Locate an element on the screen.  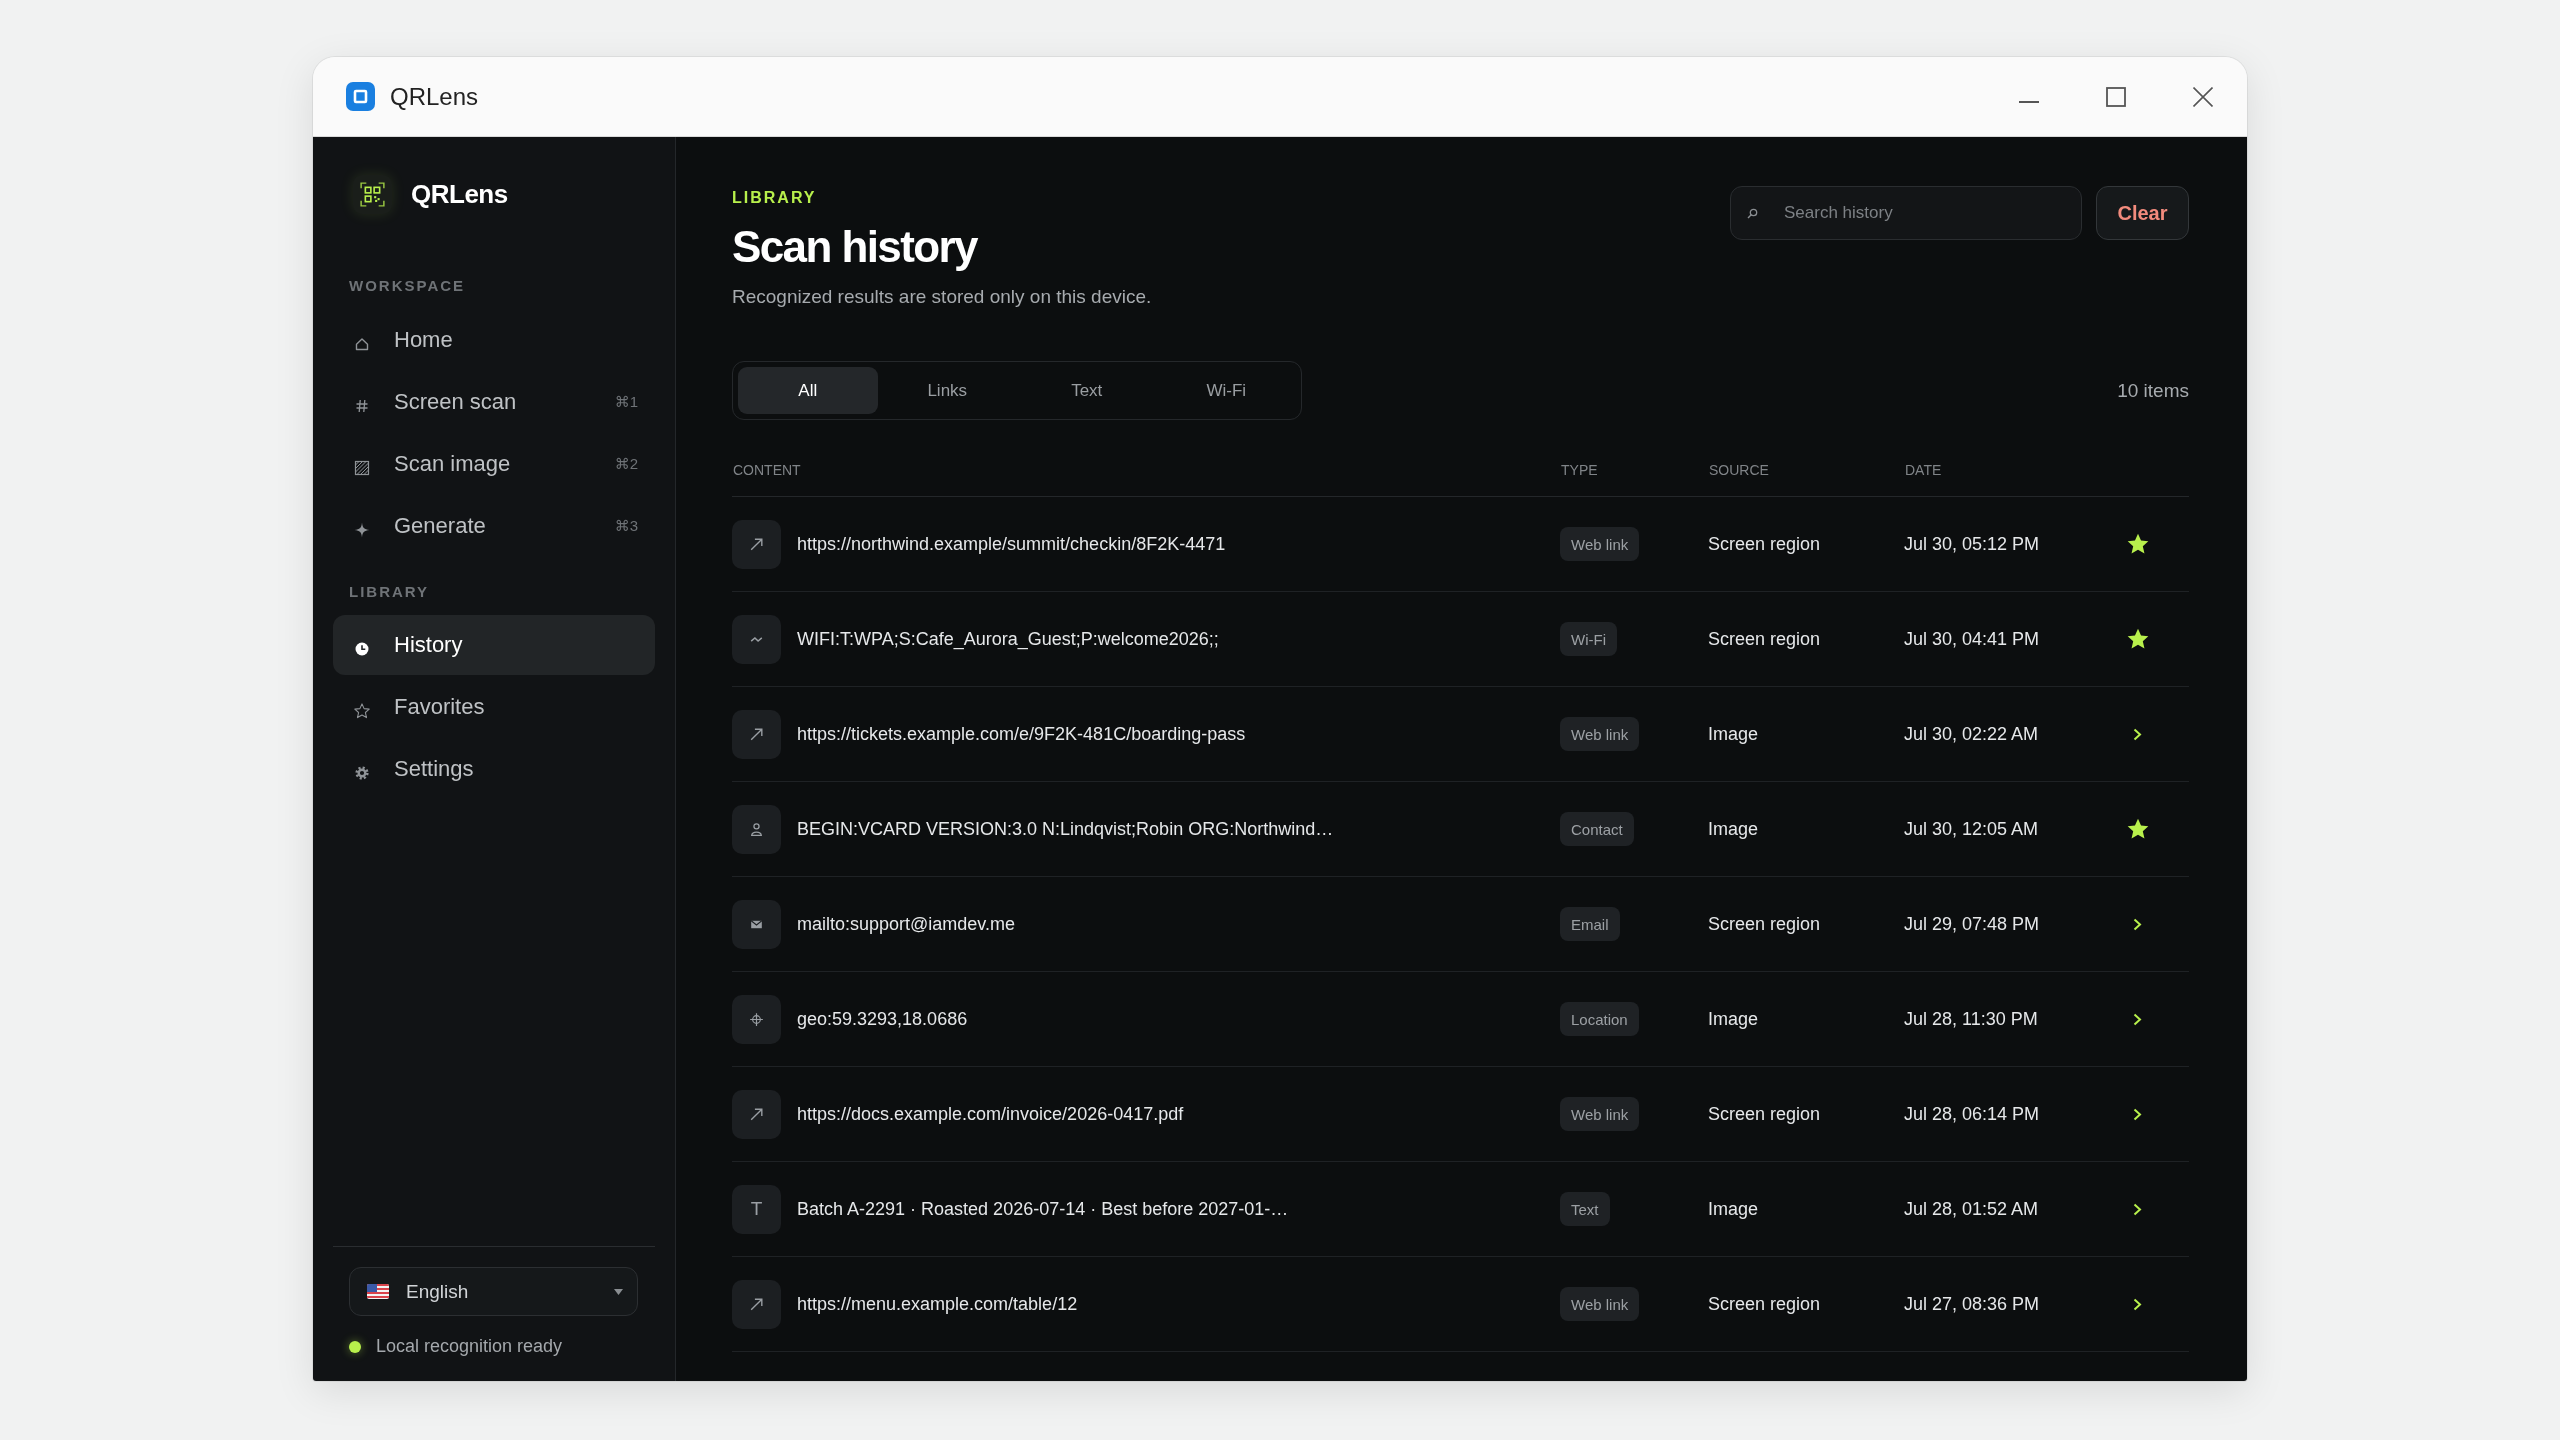
caret-icon is located at coordinates (618, 1291).